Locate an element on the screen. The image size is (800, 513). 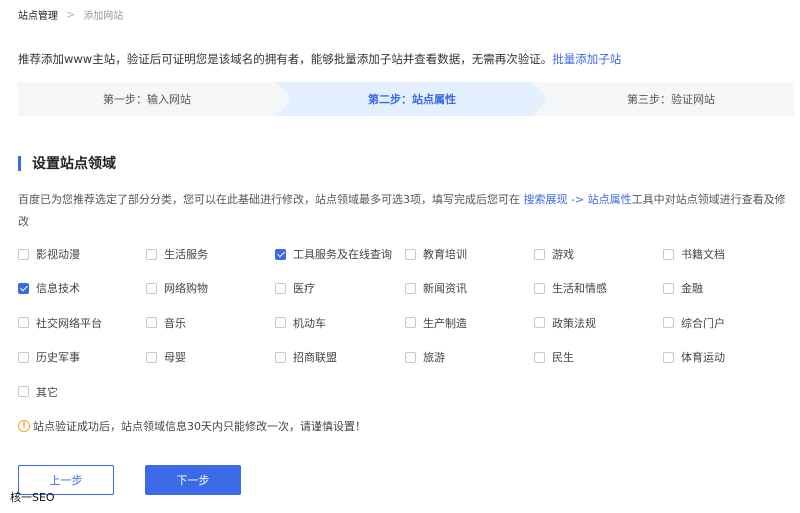
breadcrumb: 站点管理 > 添加网站 is located at coordinates (70, 14).